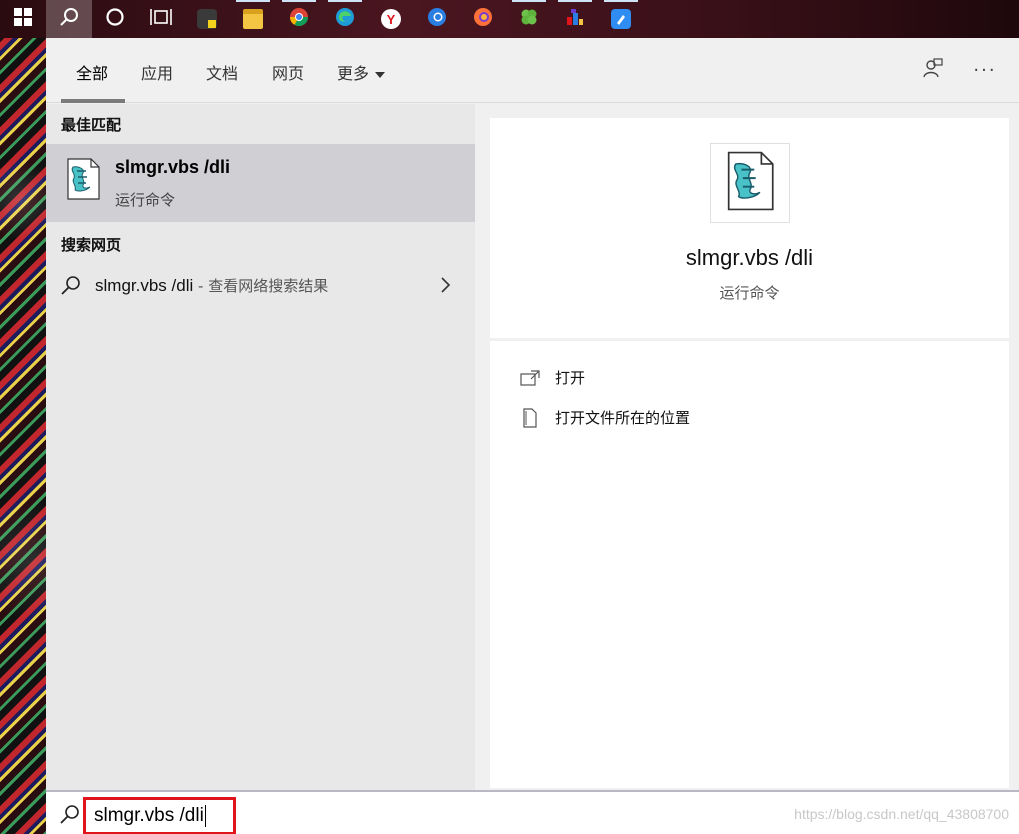  Describe the element at coordinates (380, 74) in the screenshot. I see `chevron-down-icon` at that location.